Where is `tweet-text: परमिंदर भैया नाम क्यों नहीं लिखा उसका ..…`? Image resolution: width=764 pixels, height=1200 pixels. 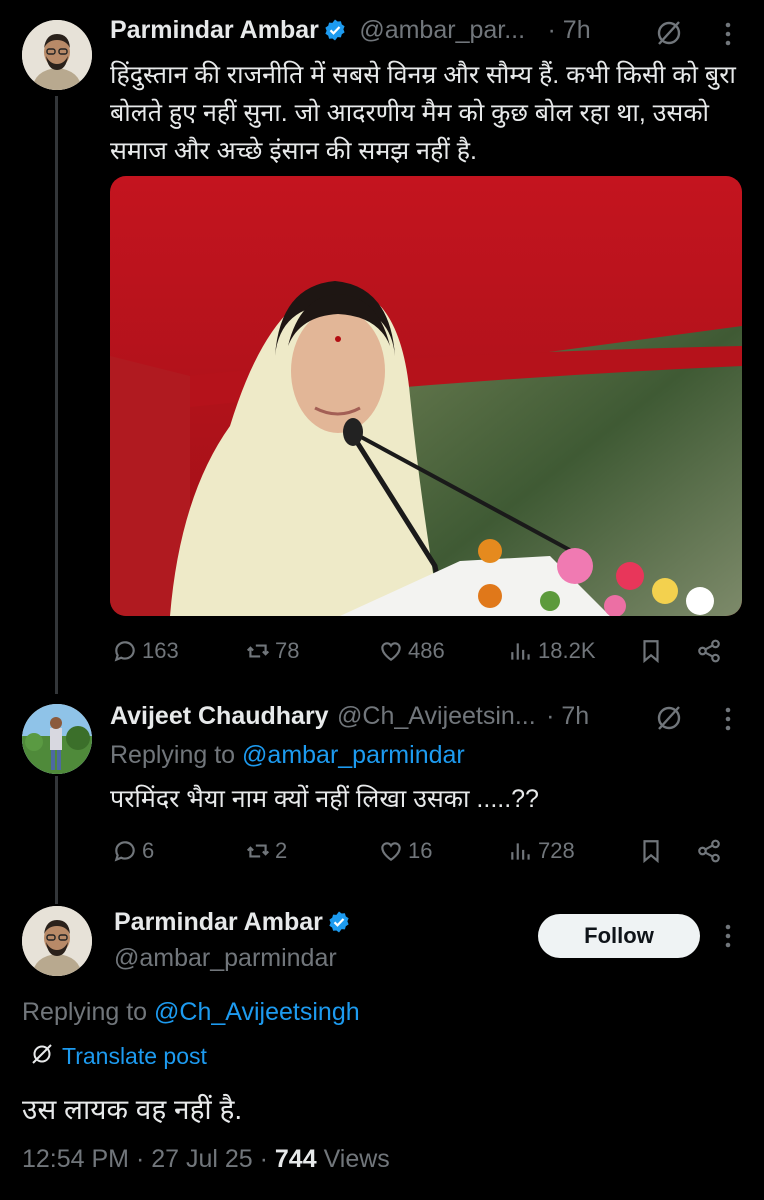 tweet-text: परमिंदर भैया नाम क्यों नहीं लिखा उसका ..… is located at coordinates (324, 799).